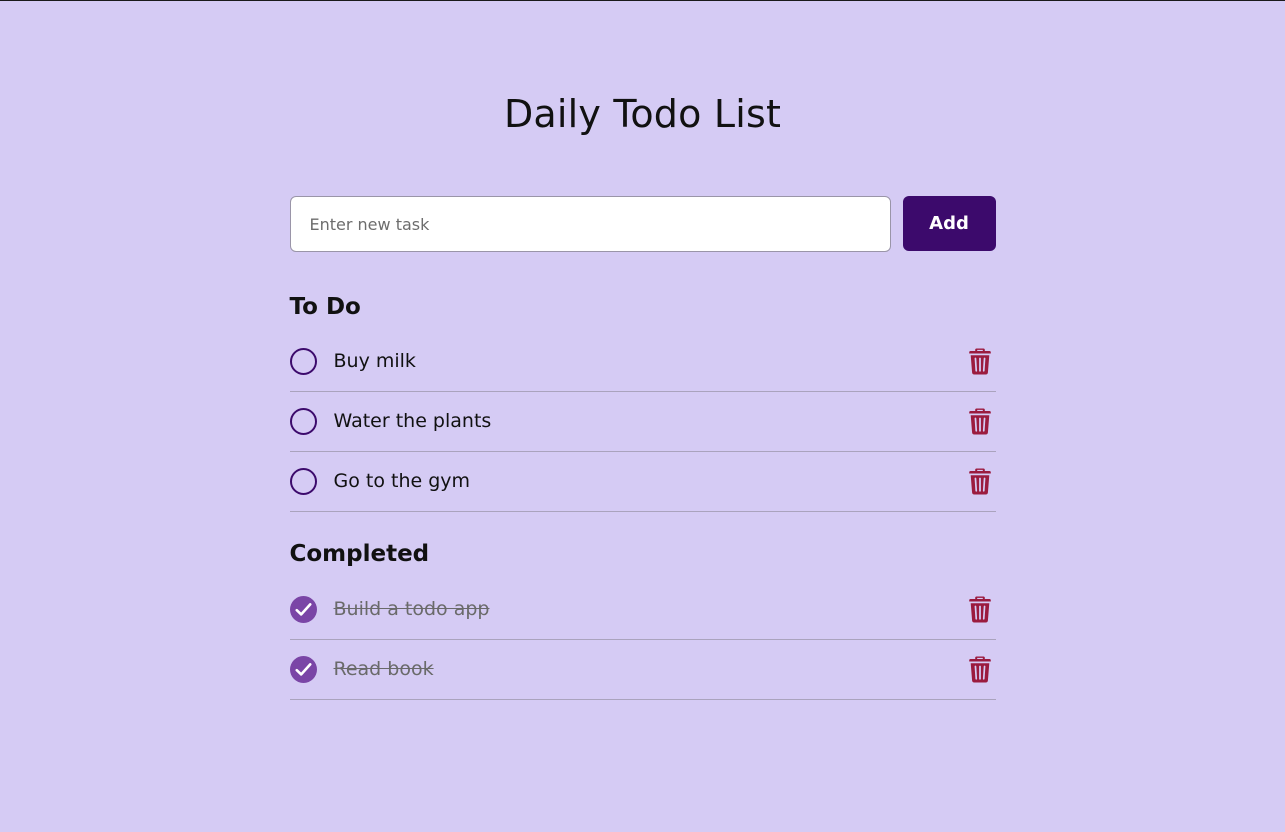  Describe the element at coordinates (374, 361) in the screenshot. I see `task-text: Buy milk` at that location.